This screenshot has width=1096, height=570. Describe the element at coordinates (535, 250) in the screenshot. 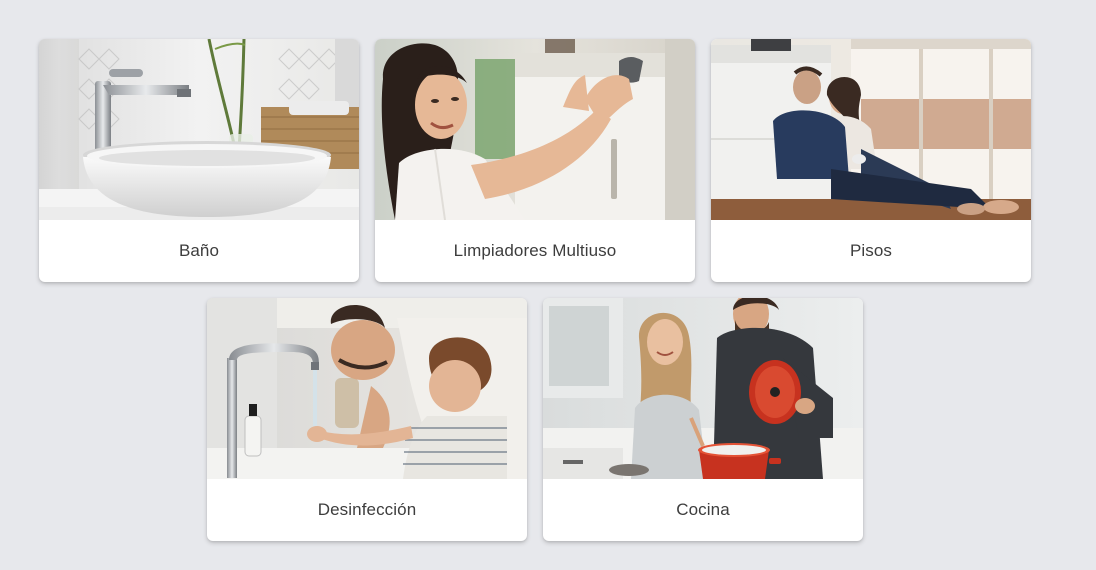

I see `category-label: Limpiadores Multiuso` at that location.